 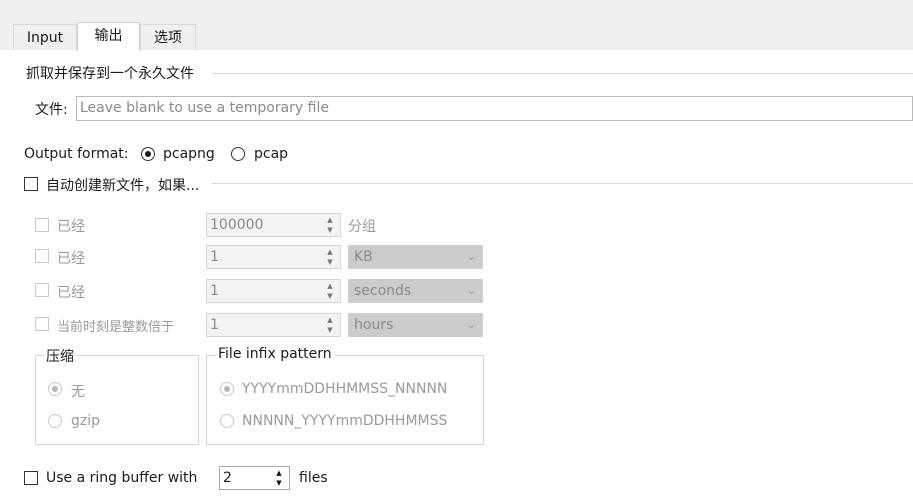 What do you see at coordinates (71, 259) in the screenshot?
I see `autocreate-size-label: 已经` at bounding box center [71, 259].